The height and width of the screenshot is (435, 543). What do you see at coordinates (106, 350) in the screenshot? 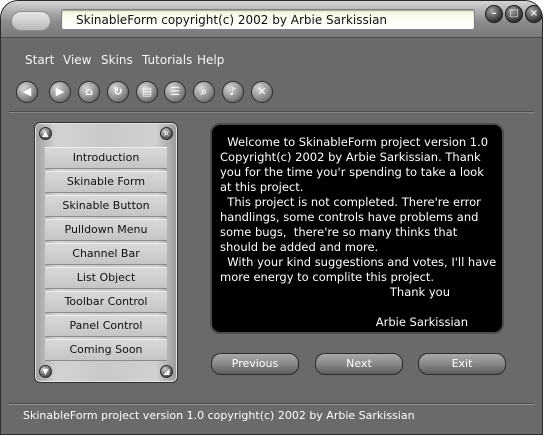
I see `panel-item-coming-soon: Coming Soon` at bounding box center [106, 350].